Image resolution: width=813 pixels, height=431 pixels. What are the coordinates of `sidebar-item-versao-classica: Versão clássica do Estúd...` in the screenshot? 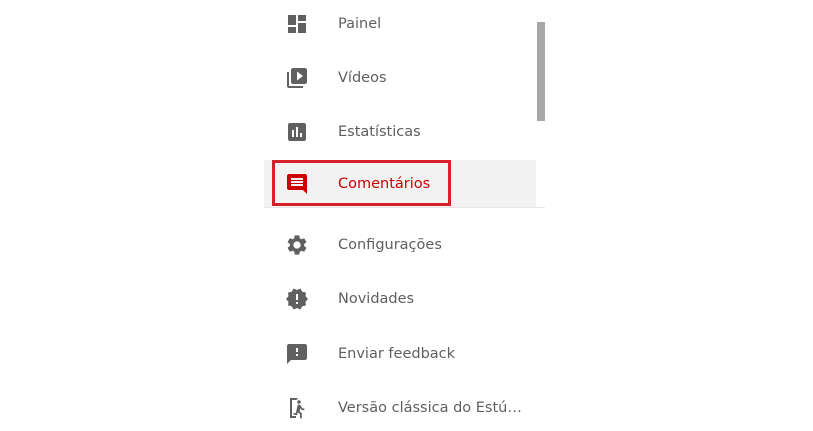 It's located at (400, 407).